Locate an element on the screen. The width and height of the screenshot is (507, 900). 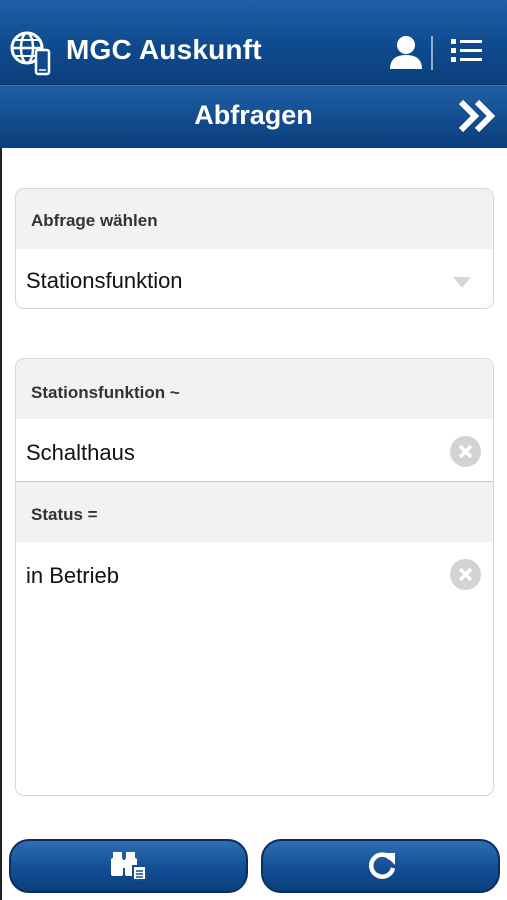
page-title: Abfragen is located at coordinates (253, 115).